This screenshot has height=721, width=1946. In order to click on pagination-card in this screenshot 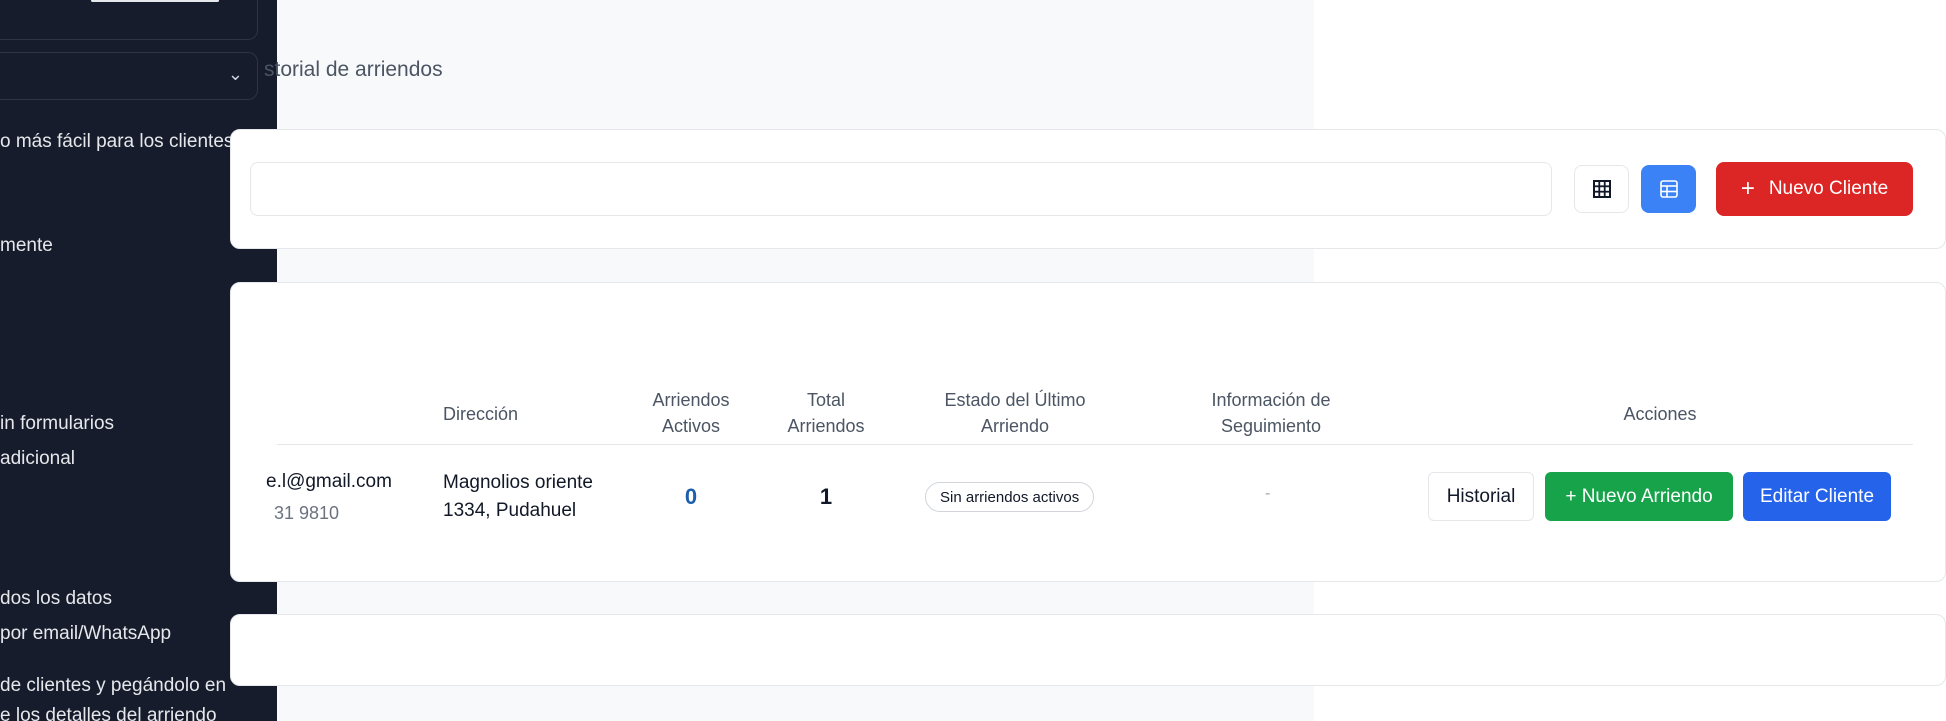, I will do `click(1088, 650)`.